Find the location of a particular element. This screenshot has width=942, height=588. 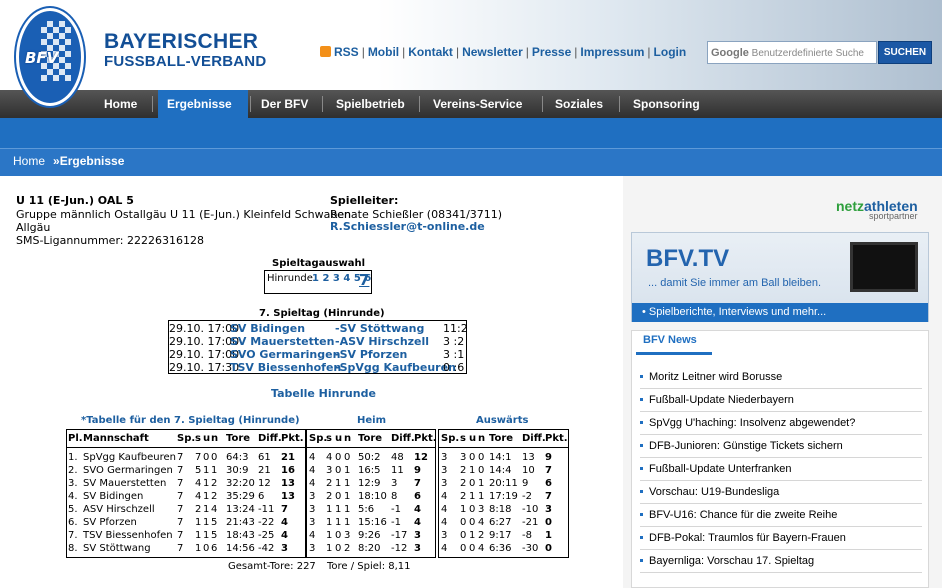

nav-sponsoring: Sponsoring is located at coordinates (669, 104).